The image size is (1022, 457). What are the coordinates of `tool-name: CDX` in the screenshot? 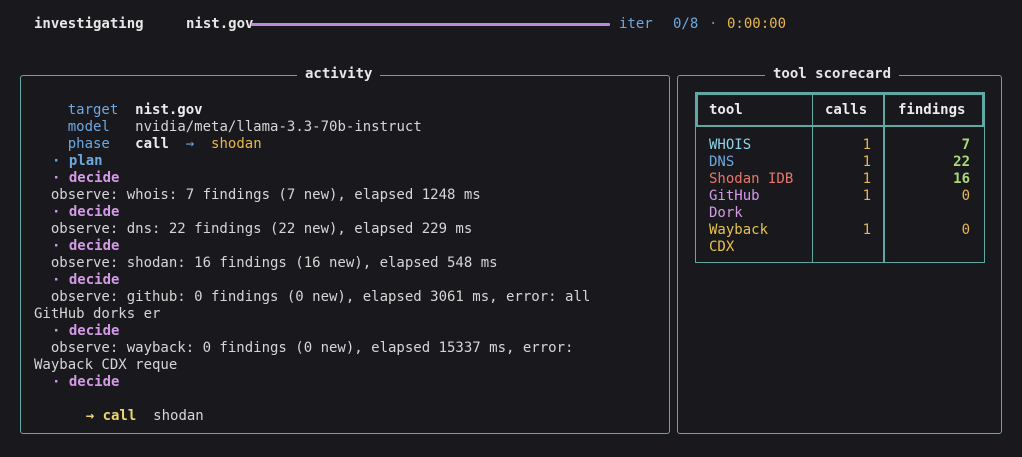 It's located at (722, 247).